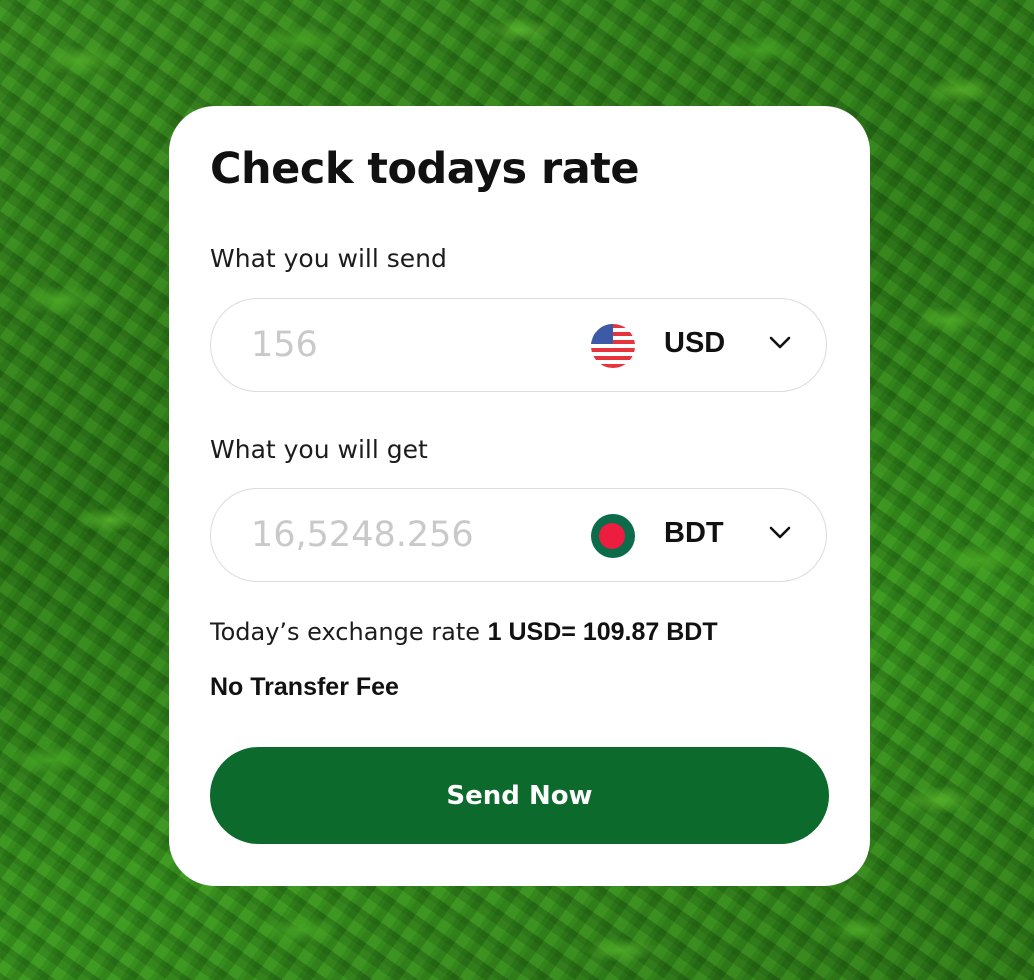 The image size is (1034, 980). What do you see at coordinates (613, 536) in the screenshot?
I see `bd-flag-icon` at bounding box center [613, 536].